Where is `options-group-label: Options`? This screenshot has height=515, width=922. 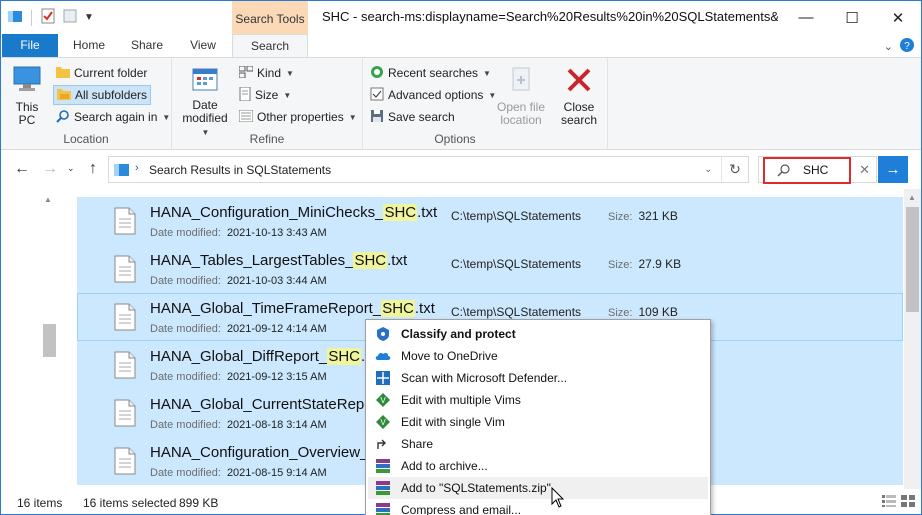 options-group-label: Options is located at coordinates (455, 139).